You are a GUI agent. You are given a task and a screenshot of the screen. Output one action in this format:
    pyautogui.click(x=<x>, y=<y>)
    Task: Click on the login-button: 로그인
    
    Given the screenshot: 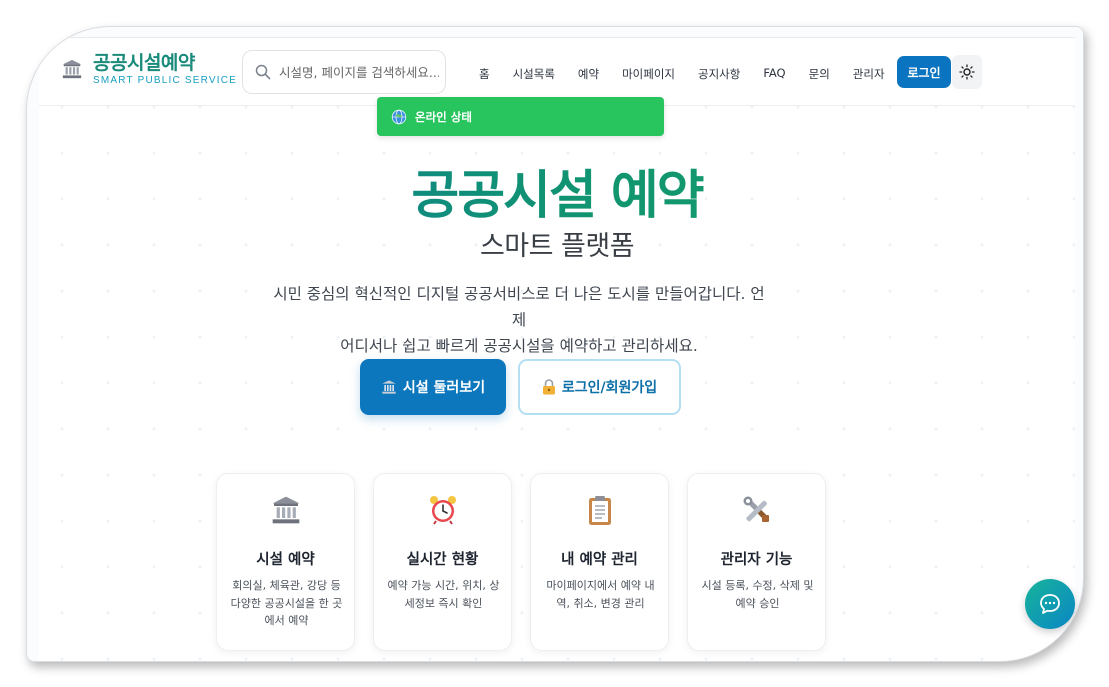 What is the action you would take?
    pyautogui.click(x=924, y=72)
    